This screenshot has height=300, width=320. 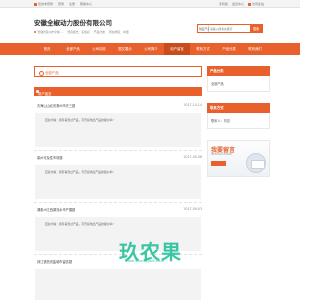 I want to click on meta-business: 经营模式：实施商, so click(x=78, y=32).